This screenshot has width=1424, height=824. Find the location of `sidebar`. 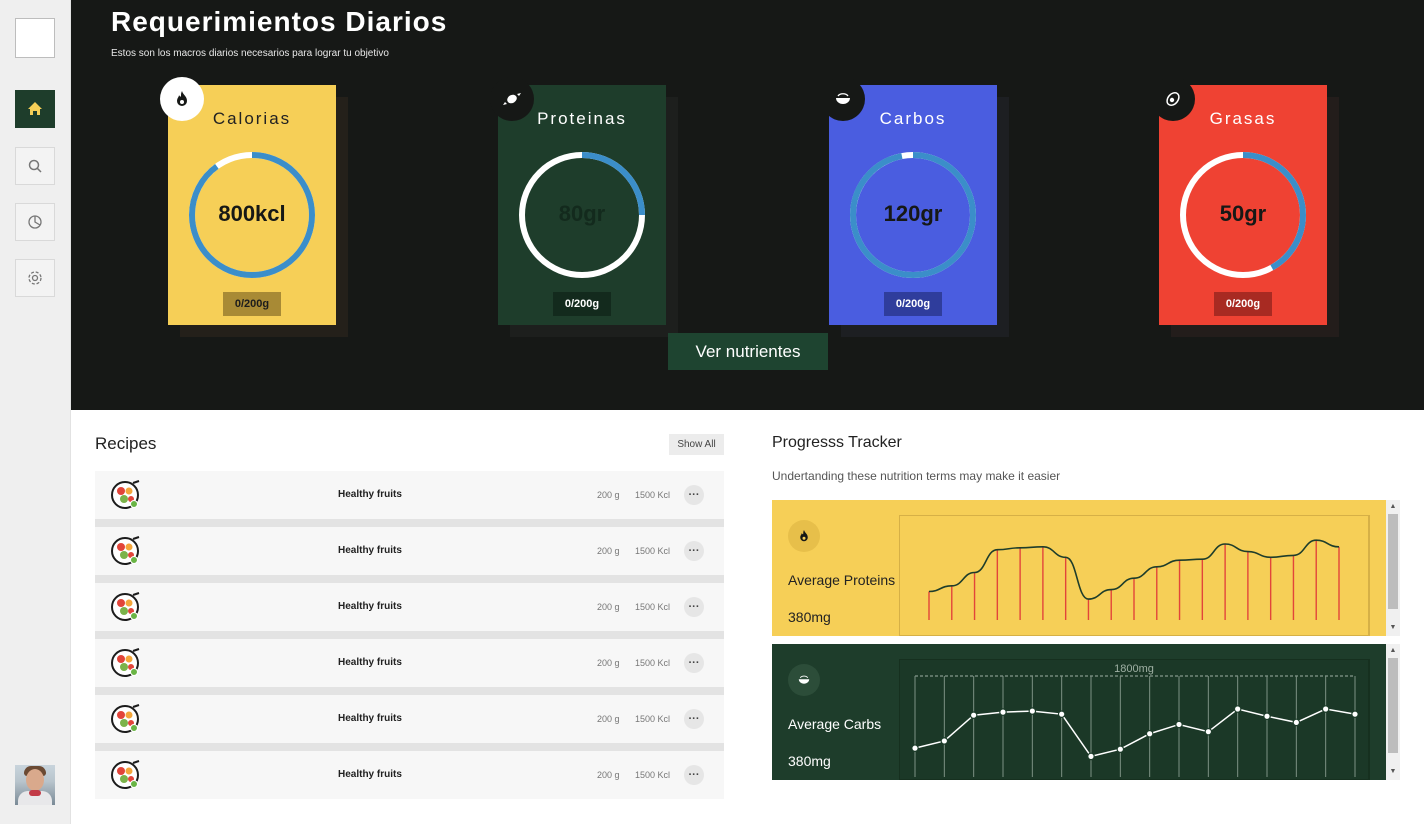

sidebar is located at coordinates (35, 412).